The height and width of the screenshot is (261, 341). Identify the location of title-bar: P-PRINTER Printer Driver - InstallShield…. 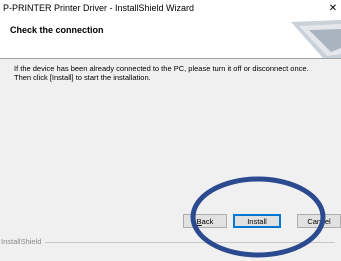
(170, 9).